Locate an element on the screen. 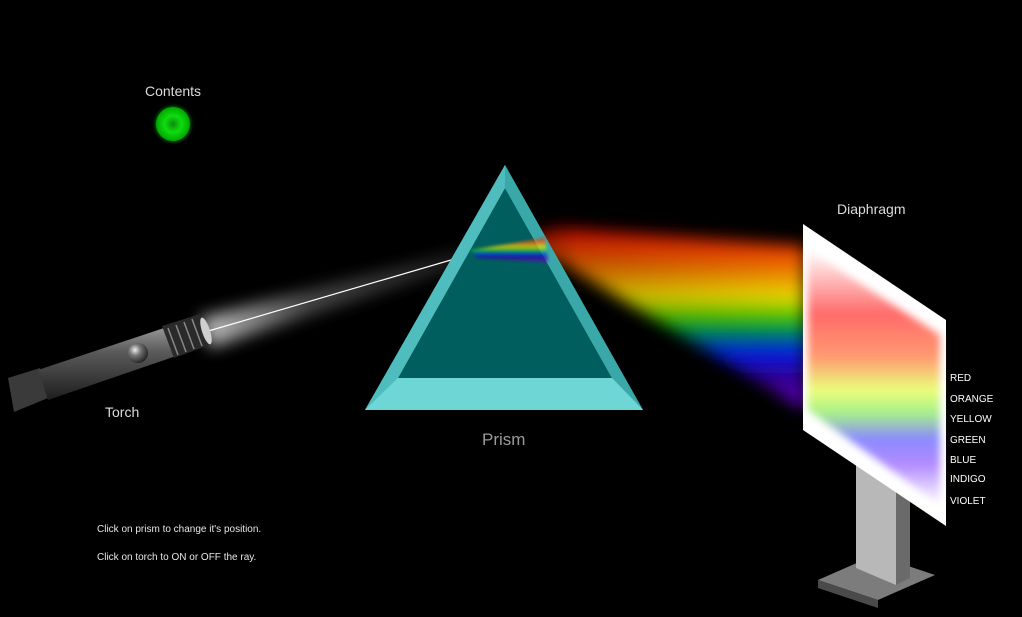 Image resolution: width=1022 pixels, height=617 pixels. prism-label: Prism is located at coordinates (504, 439).